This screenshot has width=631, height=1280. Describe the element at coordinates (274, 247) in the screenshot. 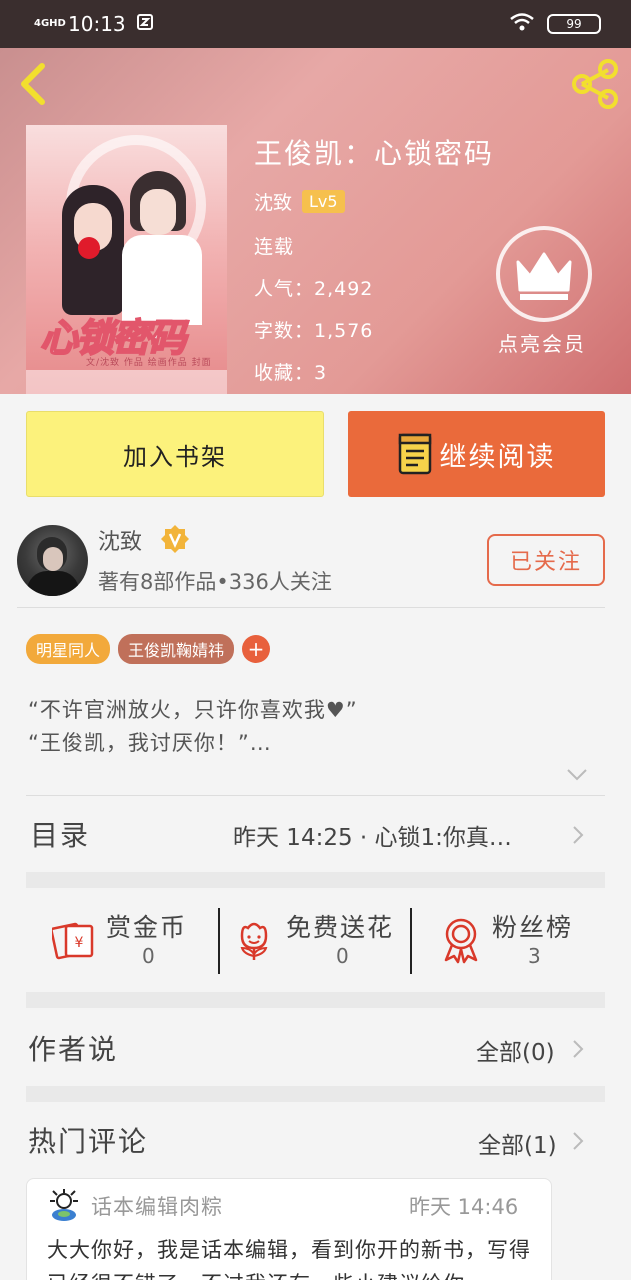

I see `book-status: 连载` at that location.